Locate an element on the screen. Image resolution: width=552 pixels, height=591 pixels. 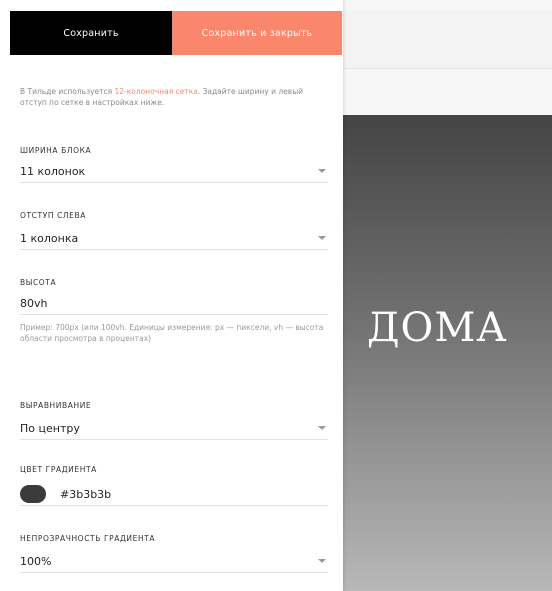
grid-info-prefix: В Тильде используется is located at coordinates (67, 91).